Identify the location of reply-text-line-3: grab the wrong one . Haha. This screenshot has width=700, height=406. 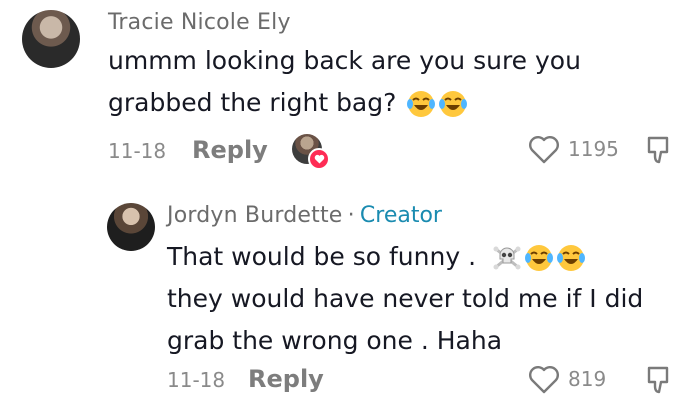
(335, 340).